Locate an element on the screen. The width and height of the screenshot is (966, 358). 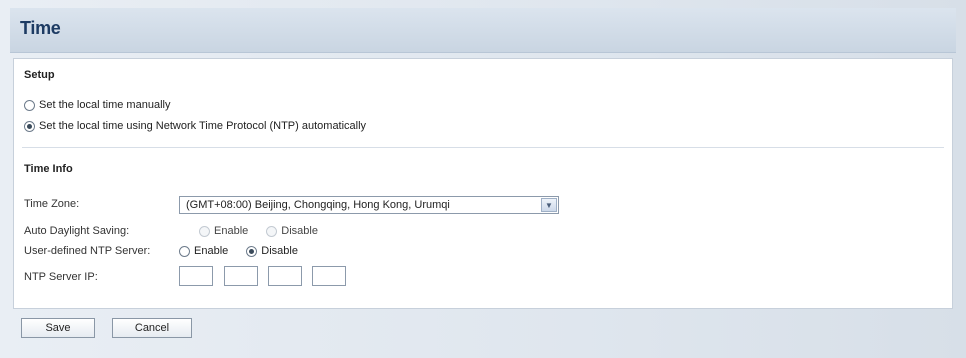
radio-manual is located at coordinates (29, 105).